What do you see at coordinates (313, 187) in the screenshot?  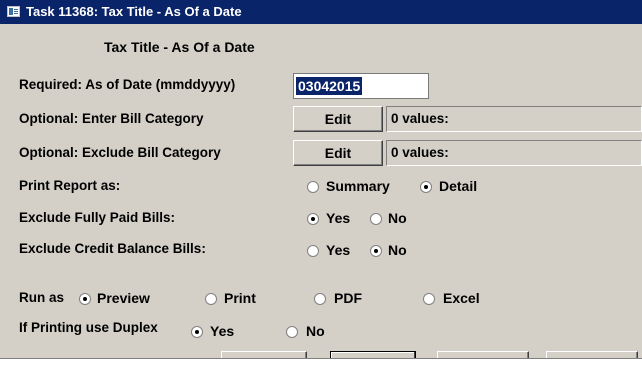 I see `print-report-summary-radio` at bounding box center [313, 187].